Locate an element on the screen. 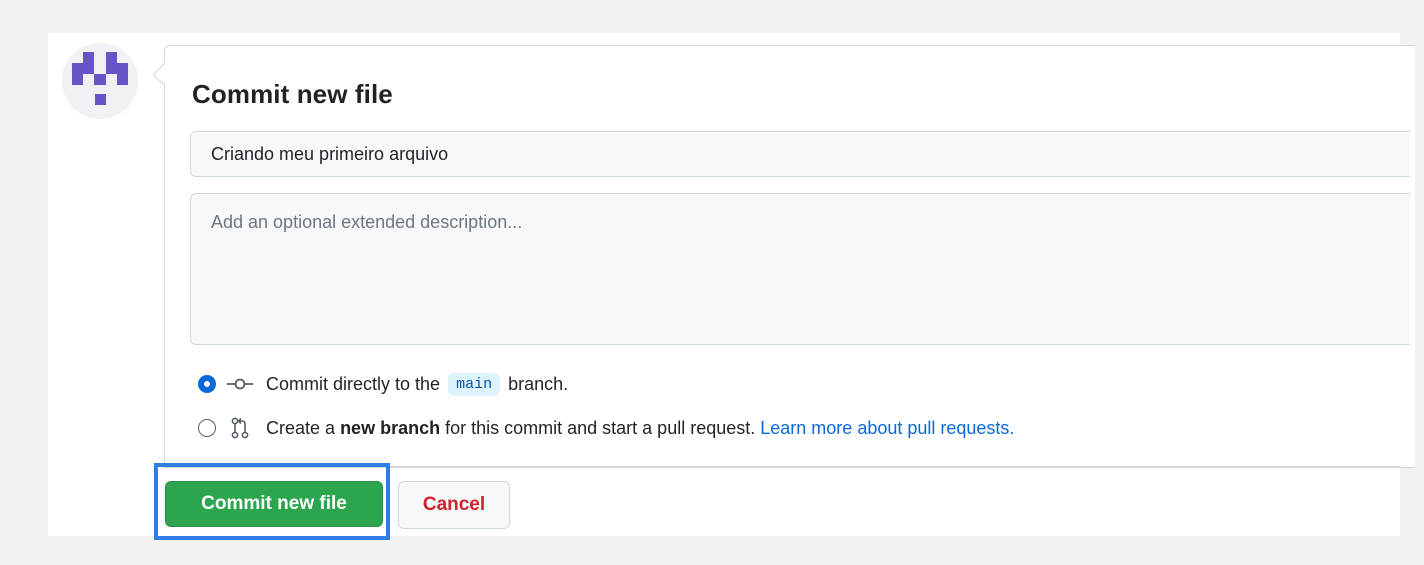 The width and height of the screenshot is (1424, 565). commit-direct-suffix: branch. is located at coordinates (538, 383).